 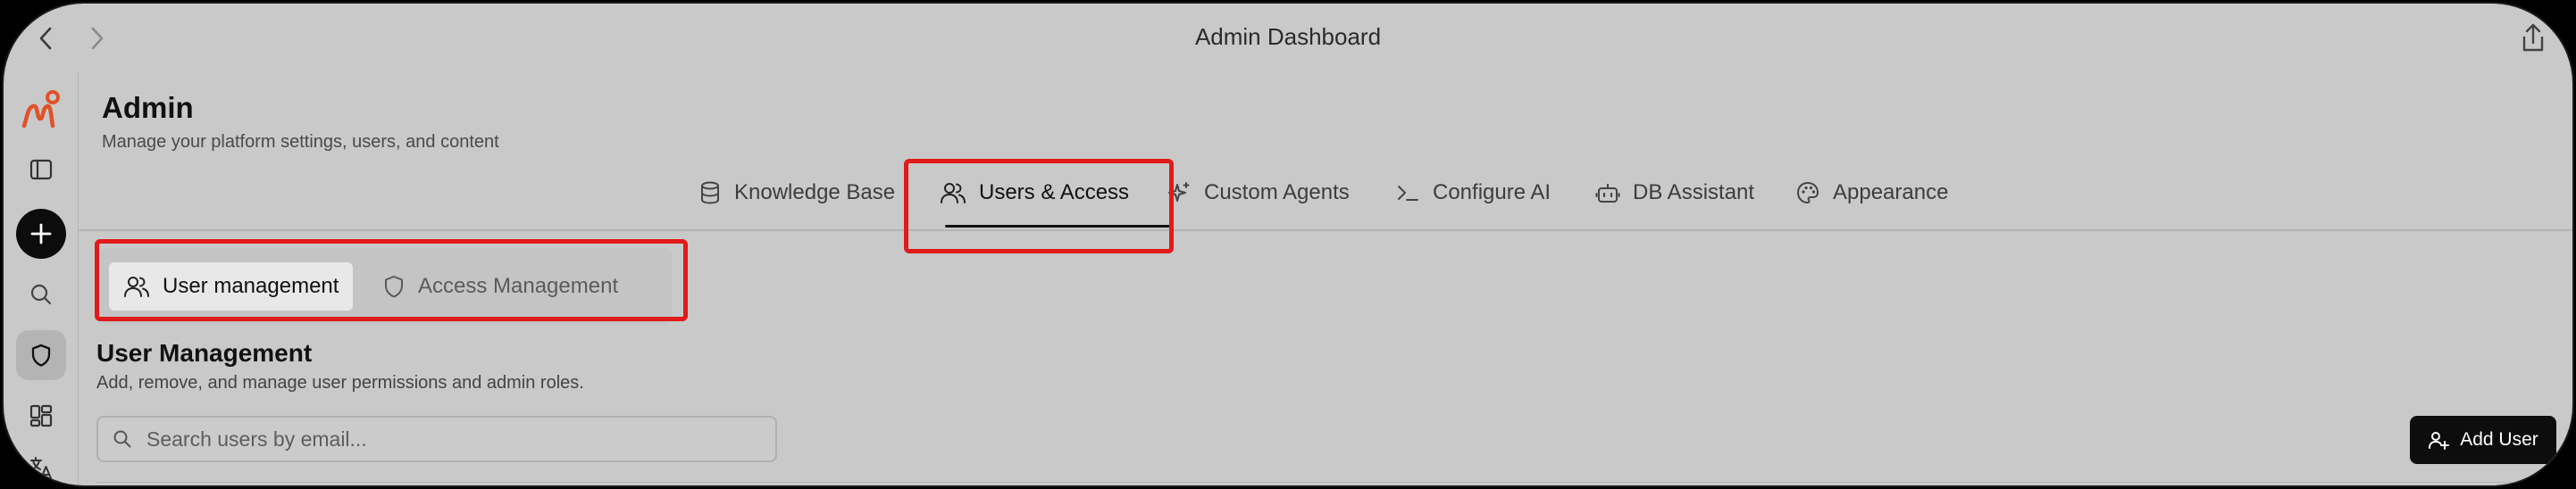 I want to click on sidebar-item-dashboard, so click(x=41, y=416).